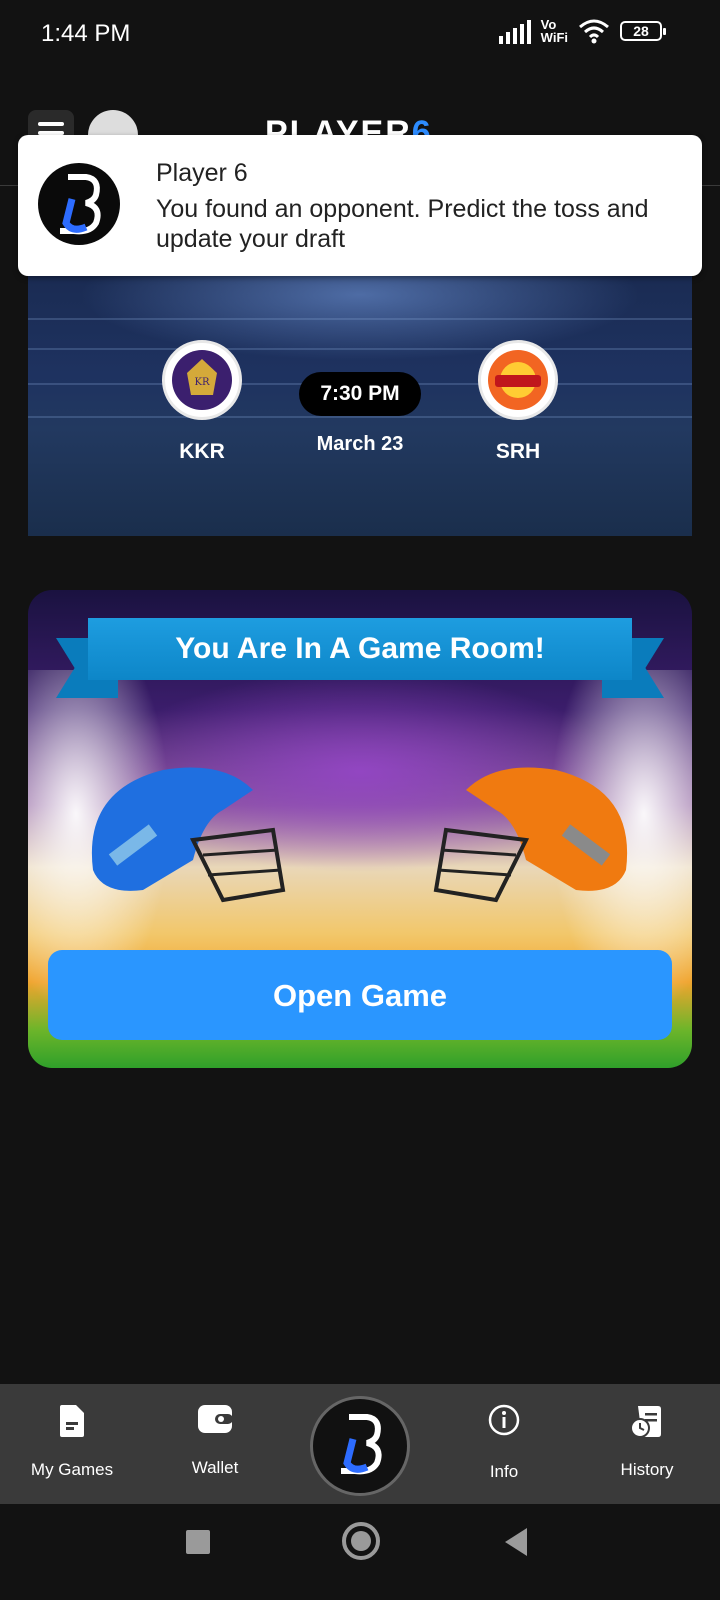  I want to click on signal-icon, so click(514, 31).